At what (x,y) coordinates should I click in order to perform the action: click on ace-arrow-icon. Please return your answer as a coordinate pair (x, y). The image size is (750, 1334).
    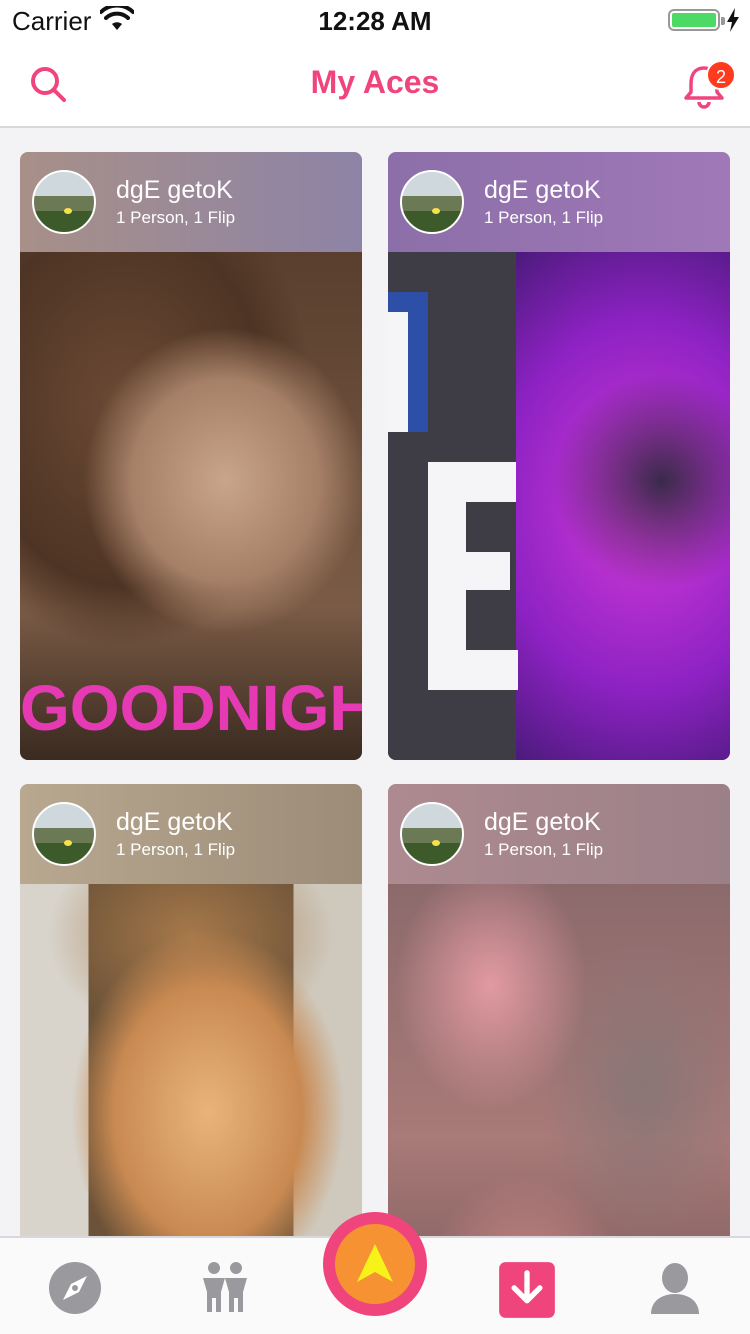
    Looking at the image, I should click on (375, 1263).